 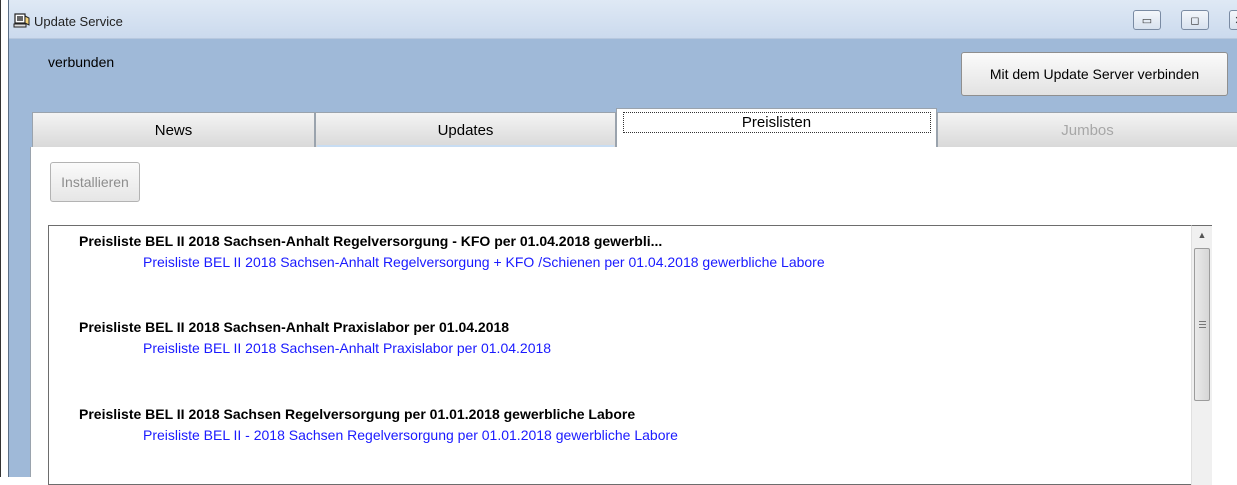 What do you see at coordinates (776, 122) in the screenshot?
I see `tab-preislisten-label: Preislisten` at bounding box center [776, 122].